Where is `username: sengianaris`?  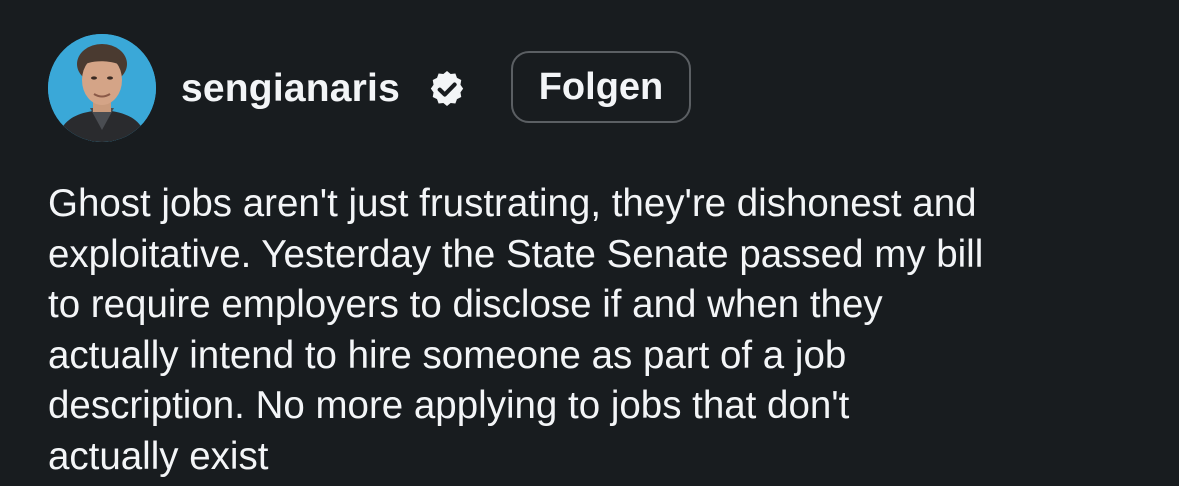
username: sengianaris is located at coordinates (290, 89).